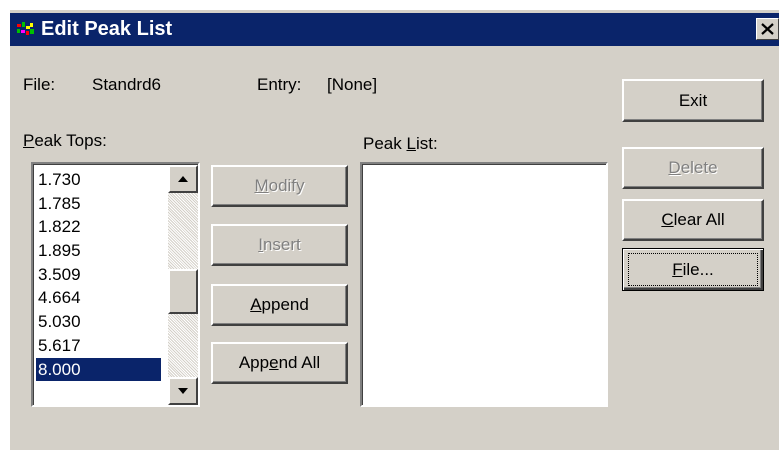 The width and height of the screenshot is (779, 450). What do you see at coordinates (400, 143) in the screenshot?
I see `peak-list-label: Peak List:` at bounding box center [400, 143].